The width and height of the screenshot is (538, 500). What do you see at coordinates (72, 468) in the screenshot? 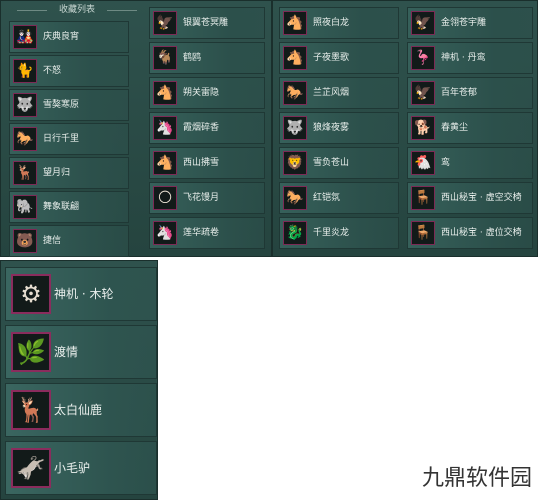
I see `mount-name: 小毛驴` at bounding box center [72, 468].